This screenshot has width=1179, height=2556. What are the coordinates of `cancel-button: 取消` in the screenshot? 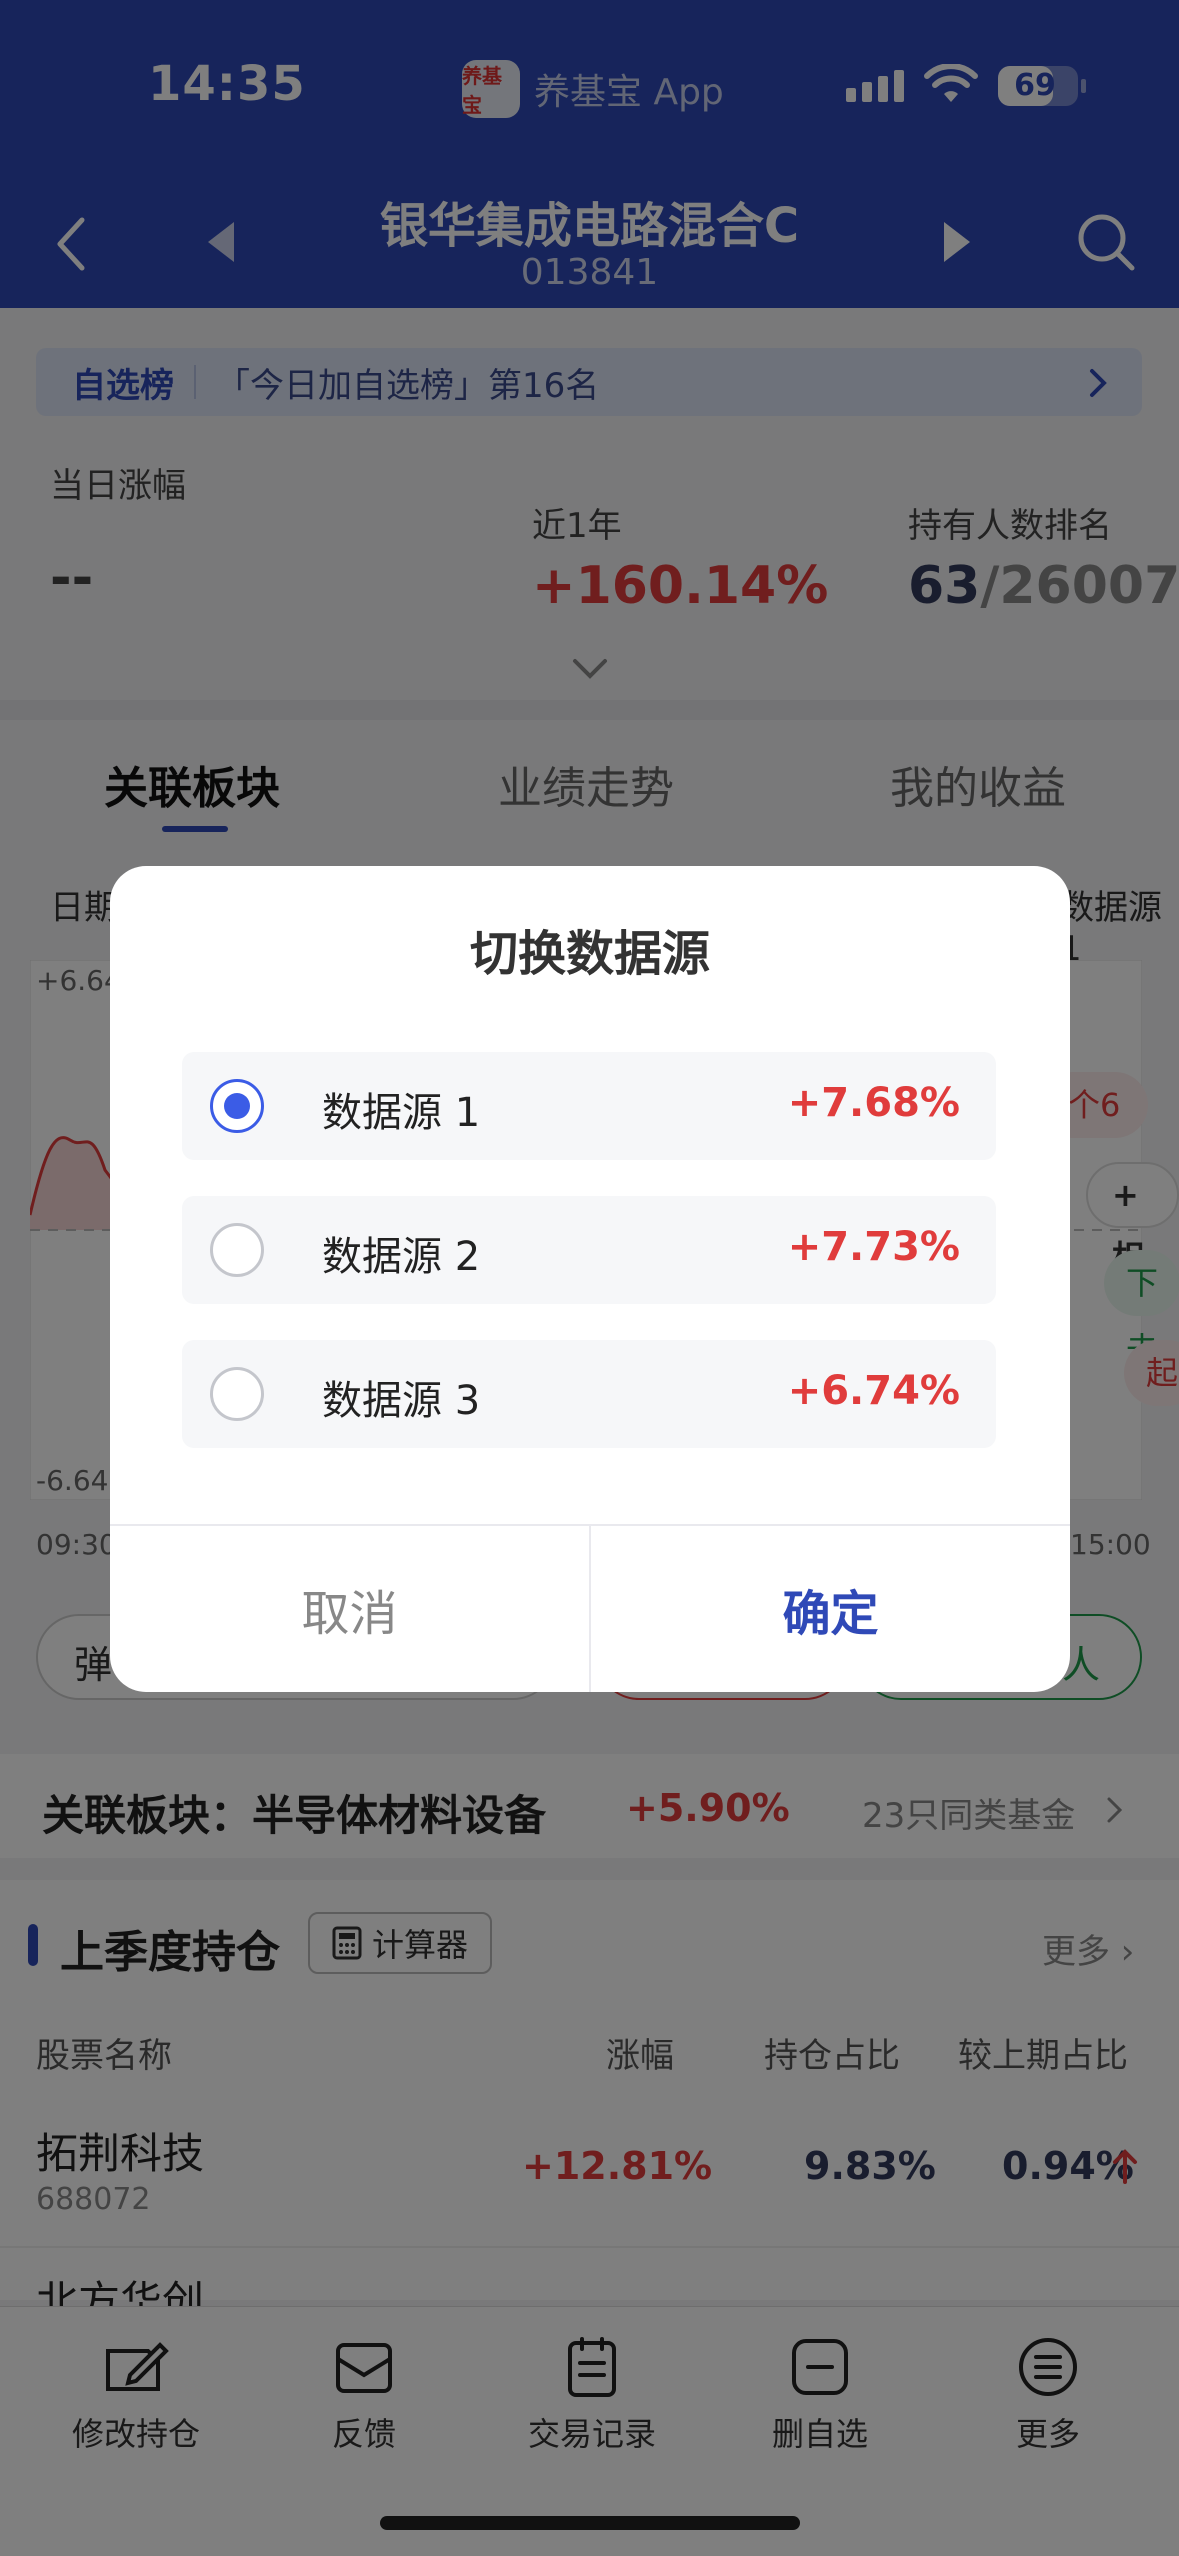 It's located at (349, 1609).